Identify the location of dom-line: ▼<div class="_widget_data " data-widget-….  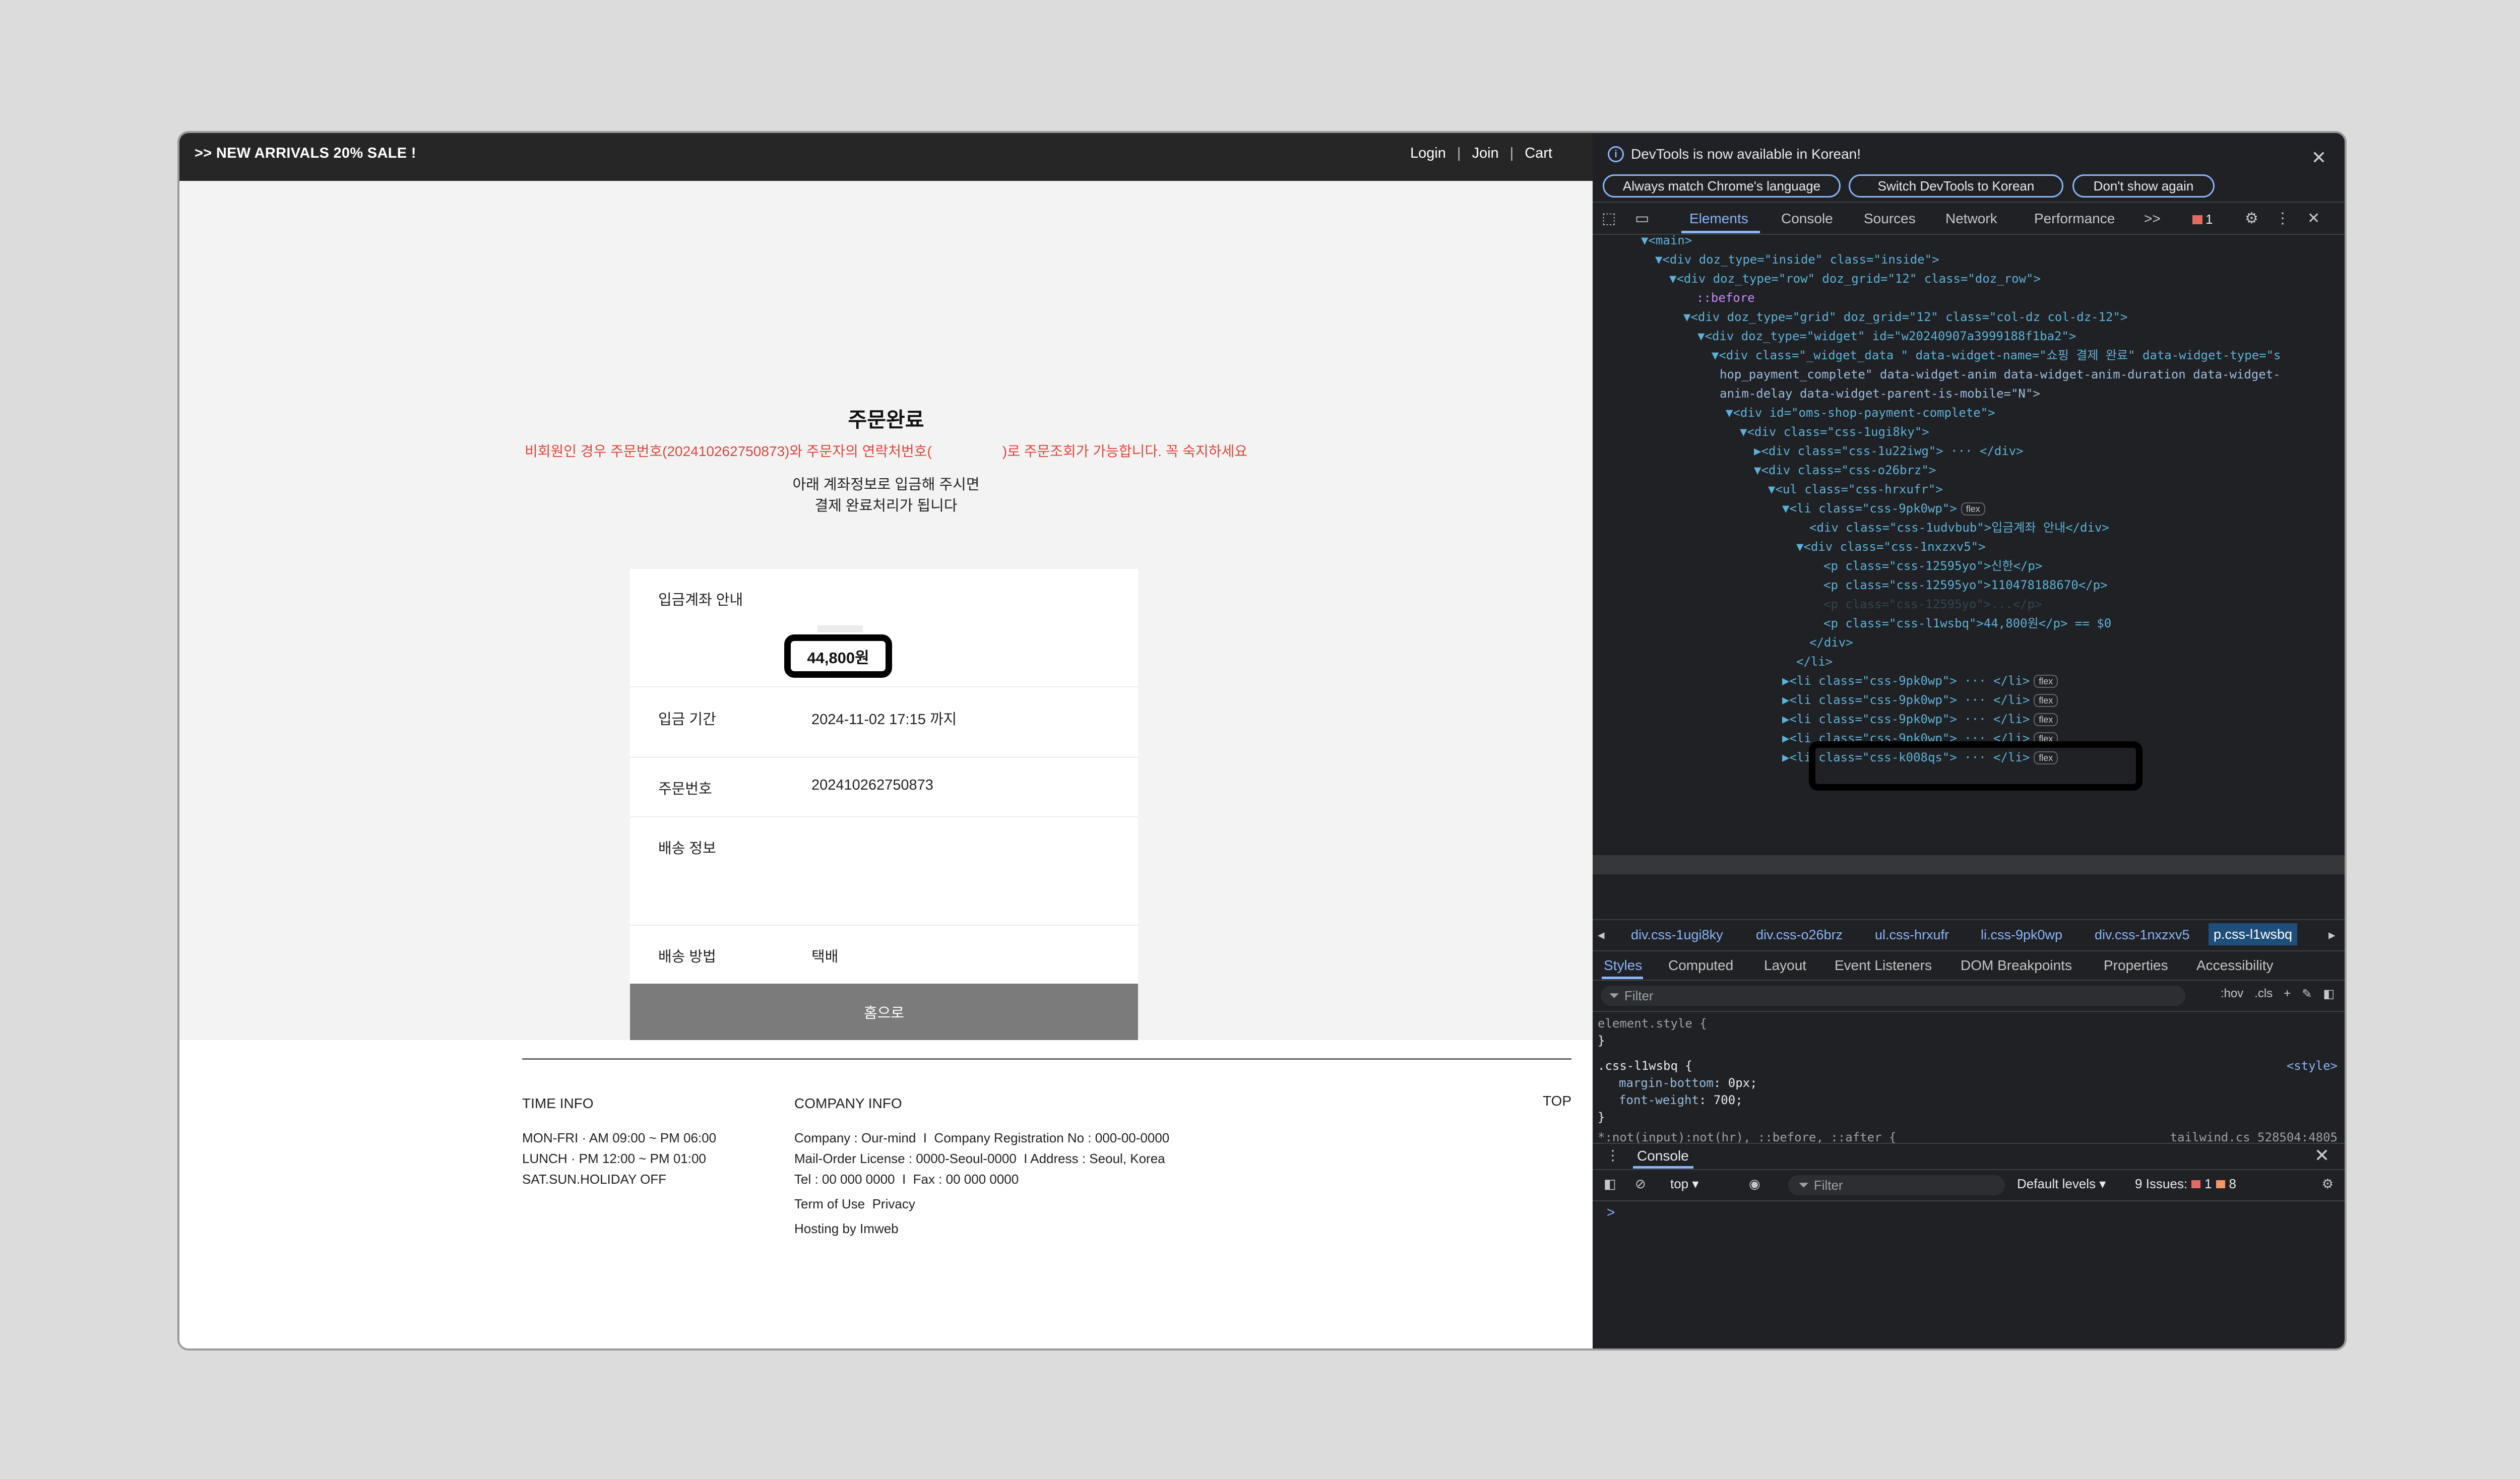
(1996, 355).